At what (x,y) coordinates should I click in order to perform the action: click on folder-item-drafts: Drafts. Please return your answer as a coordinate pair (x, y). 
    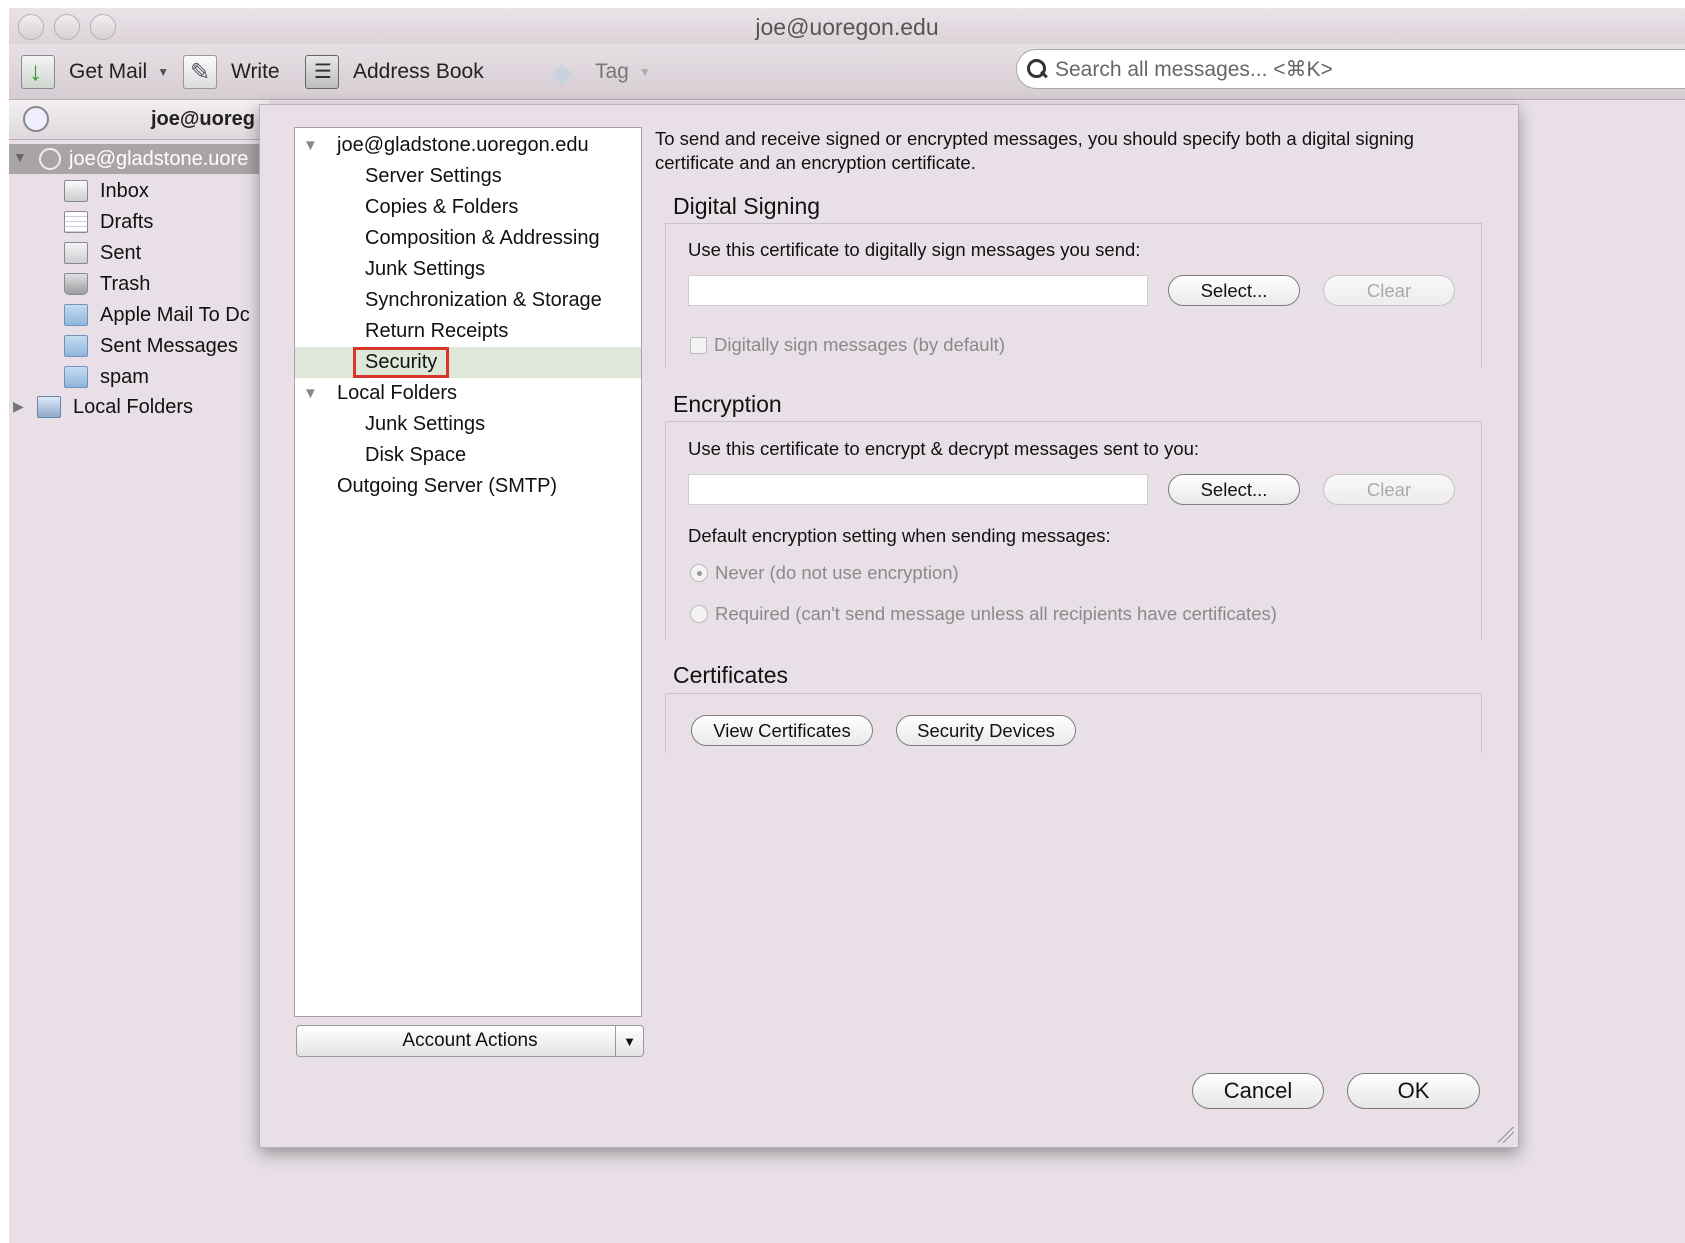
    Looking at the image, I should click on (108, 222).